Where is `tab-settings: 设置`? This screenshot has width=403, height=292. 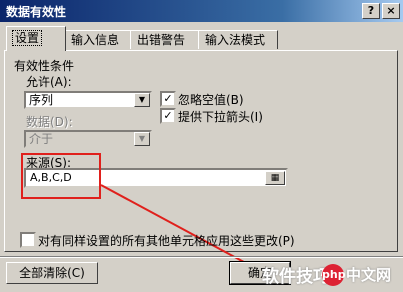 tab-settings: 设置 is located at coordinates (36, 38).